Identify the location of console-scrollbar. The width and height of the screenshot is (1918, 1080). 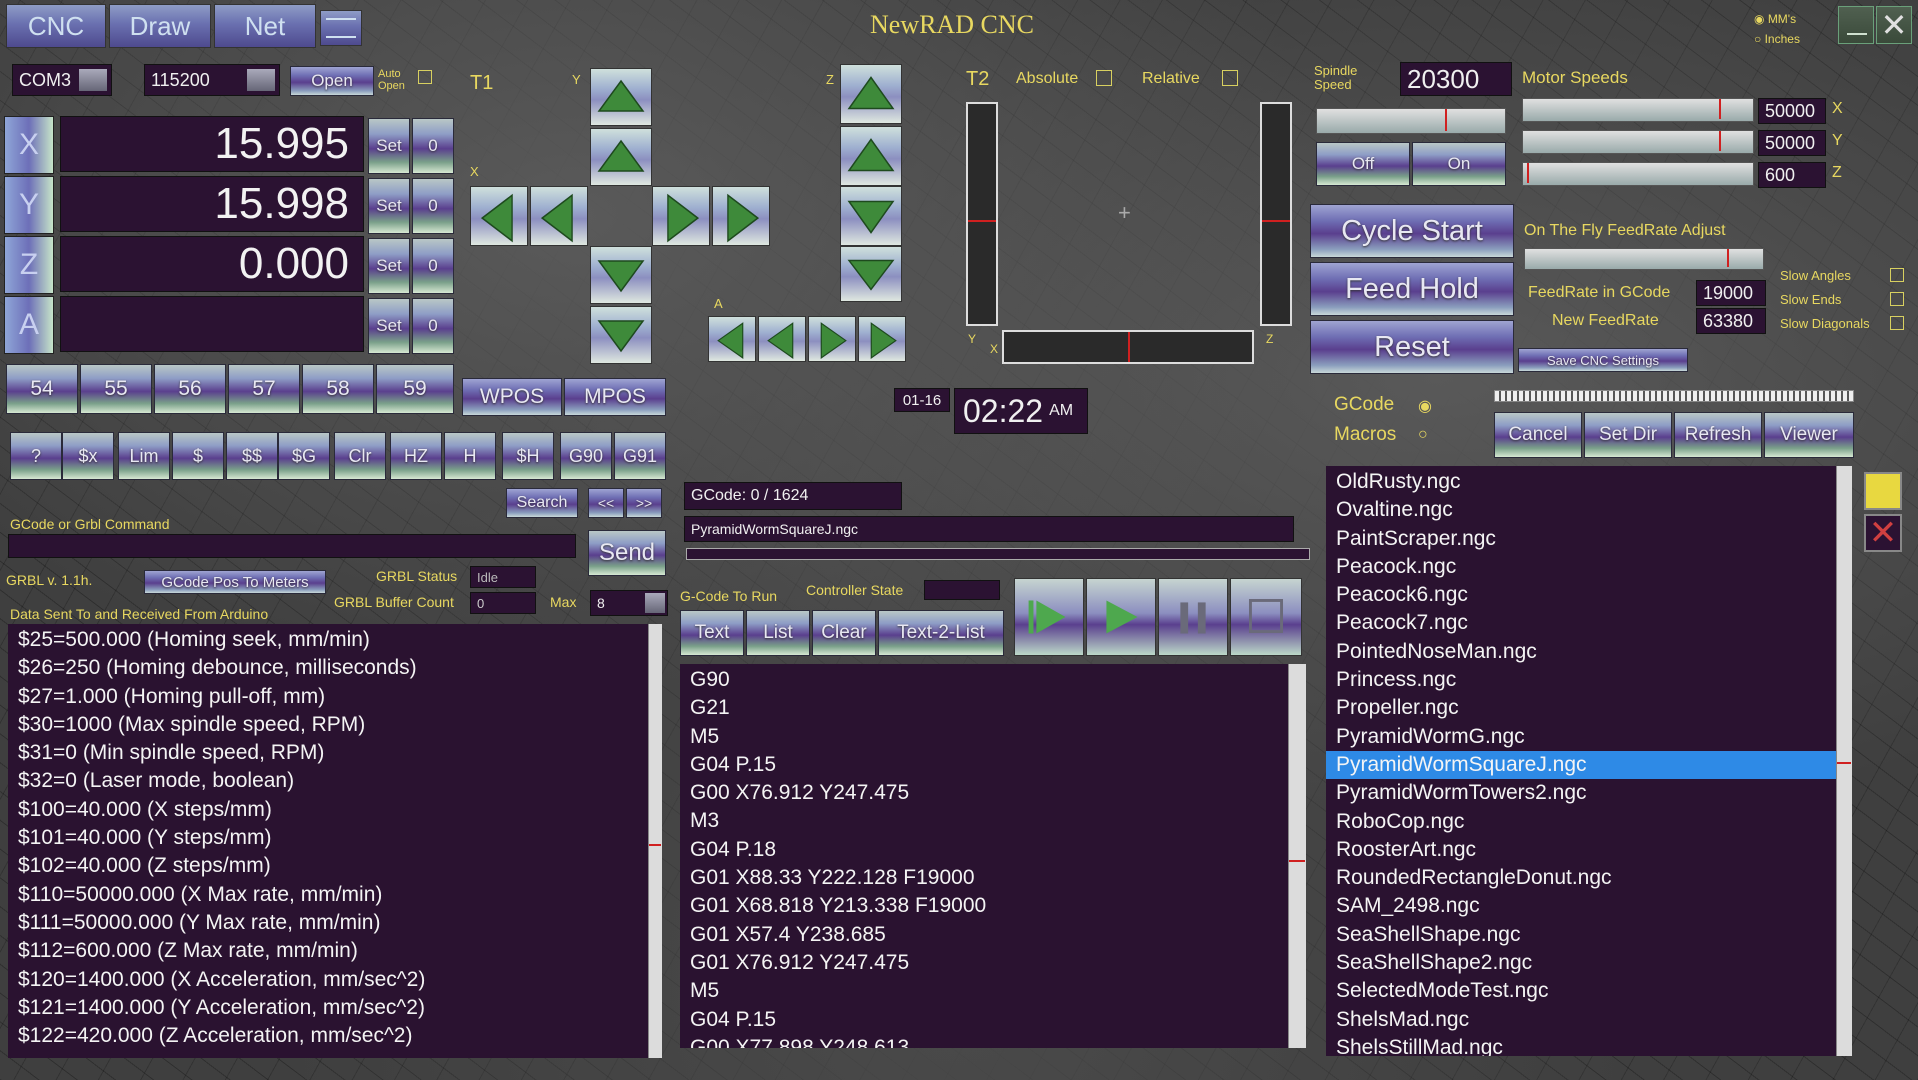
(655, 841).